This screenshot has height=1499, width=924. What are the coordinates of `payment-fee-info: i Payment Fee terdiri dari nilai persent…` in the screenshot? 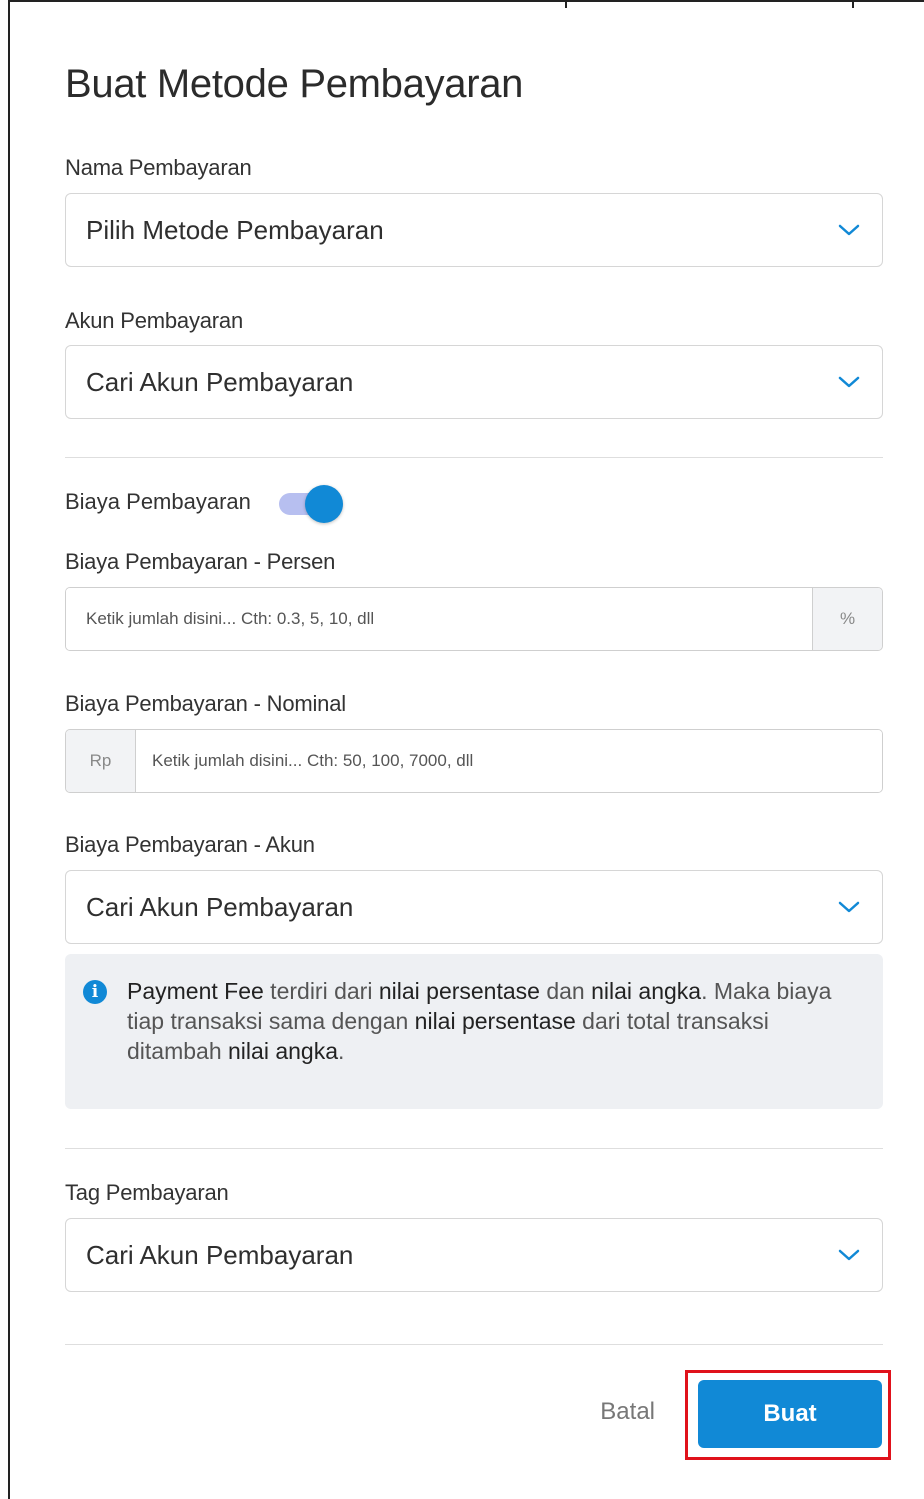 It's located at (474, 1031).